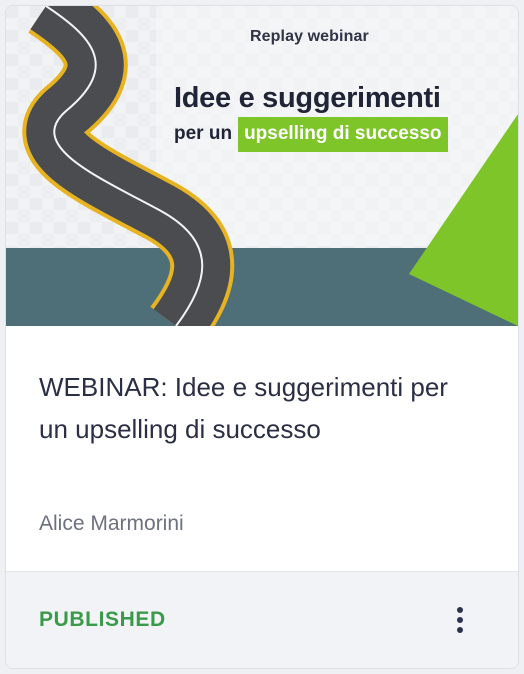 The height and width of the screenshot is (674, 524). Describe the element at coordinates (307, 98) in the screenshot. I see `thumbnail-headline: Idee e suggerimenti` at that location.